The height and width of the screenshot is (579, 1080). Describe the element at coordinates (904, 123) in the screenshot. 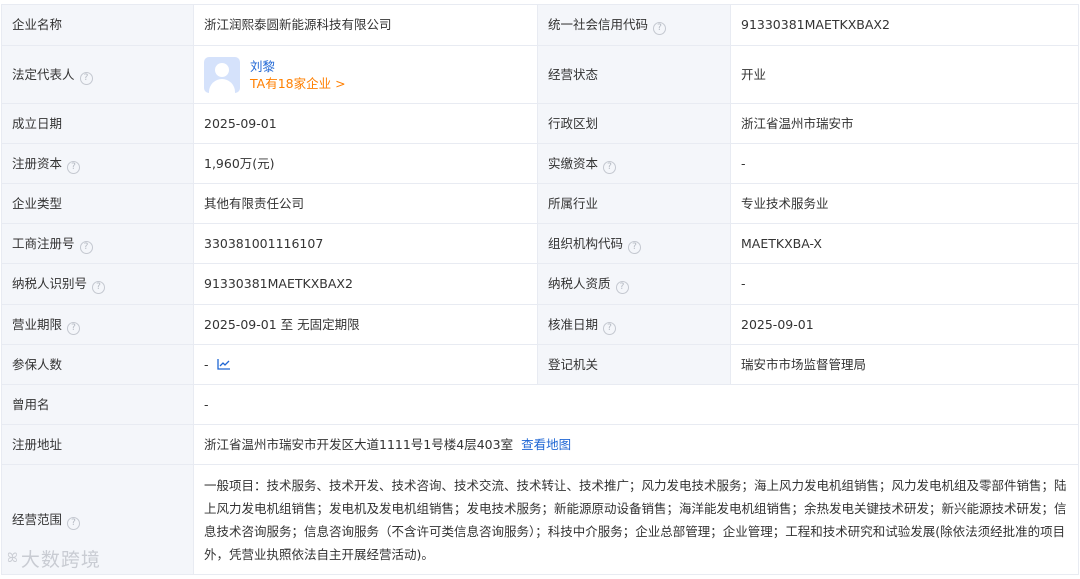

I see `admin-region-value: 浙江省温州市瑞安市` at that location.